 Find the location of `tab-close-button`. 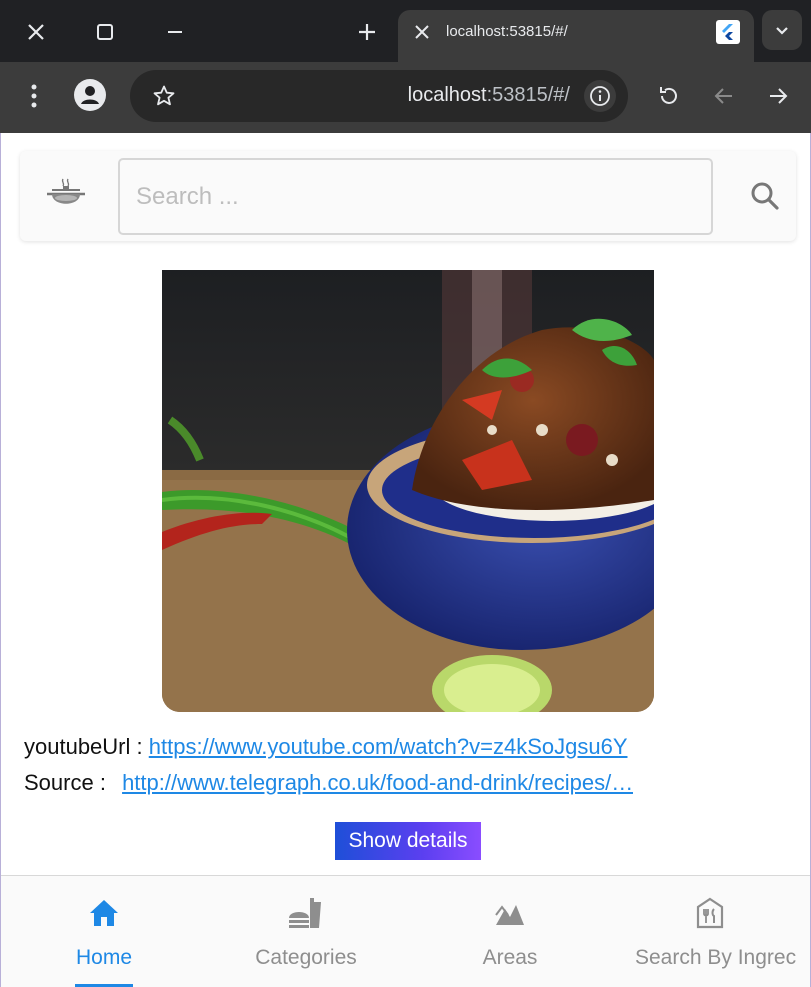

tab-close-button is located at coordinates (422, 32).